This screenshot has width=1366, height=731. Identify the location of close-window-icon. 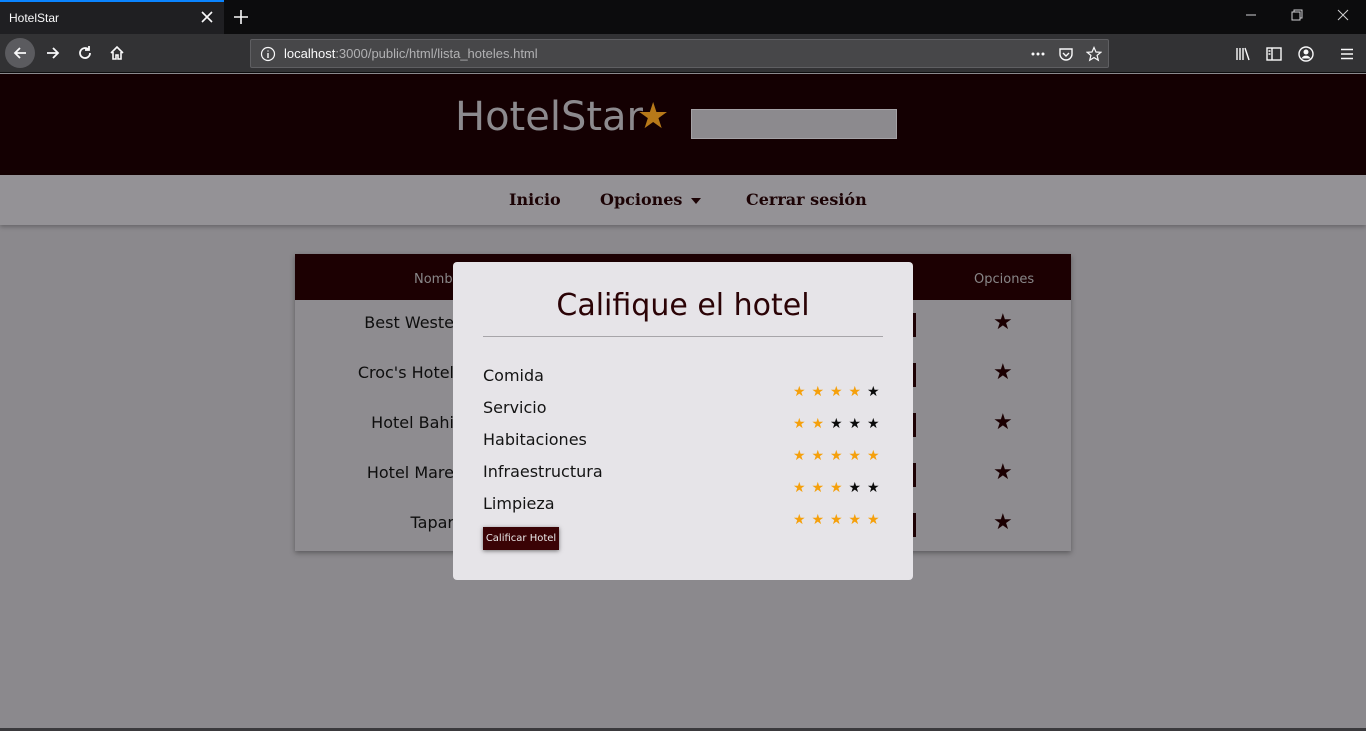
(1343, 15).